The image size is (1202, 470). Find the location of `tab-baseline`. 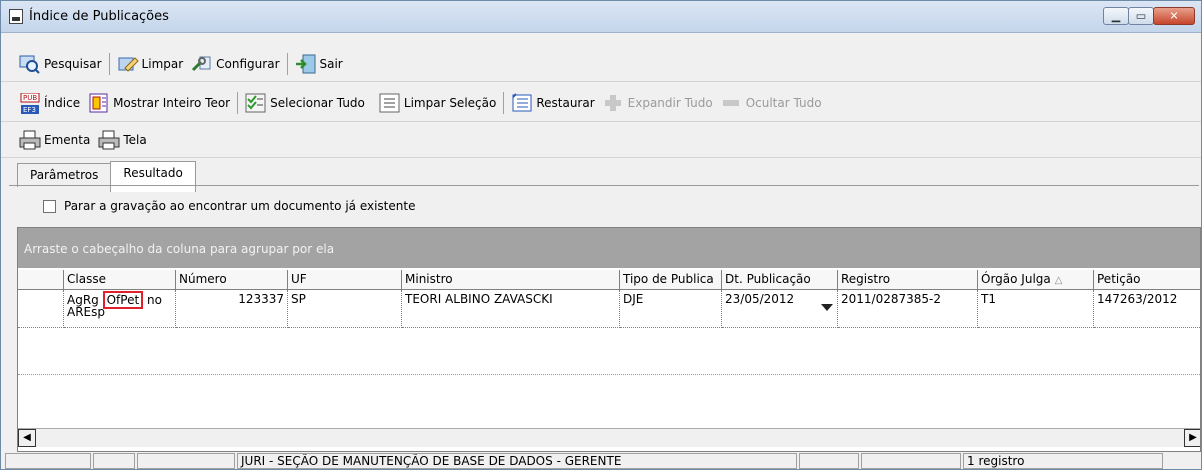

tab-baseline is located at coordinates (604, 185).